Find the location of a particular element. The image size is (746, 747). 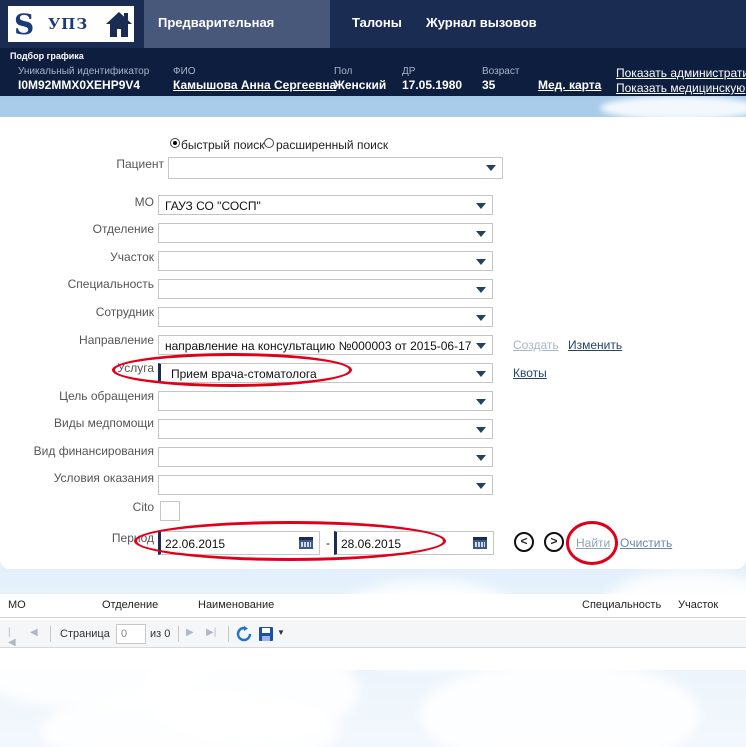

care-type-label: Виды медпомощи is located at coordinates (103, 423).